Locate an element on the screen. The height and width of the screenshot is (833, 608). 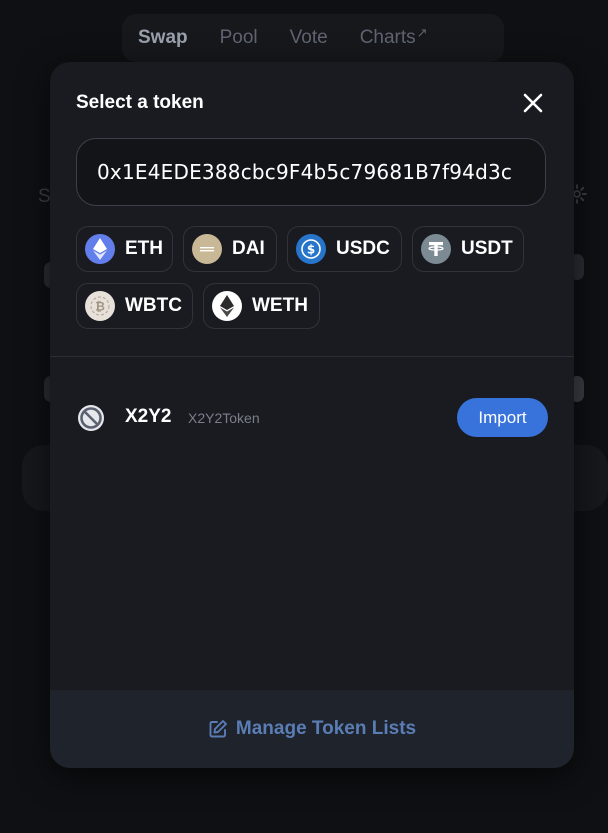
divider is located at coordinates (312, 356).